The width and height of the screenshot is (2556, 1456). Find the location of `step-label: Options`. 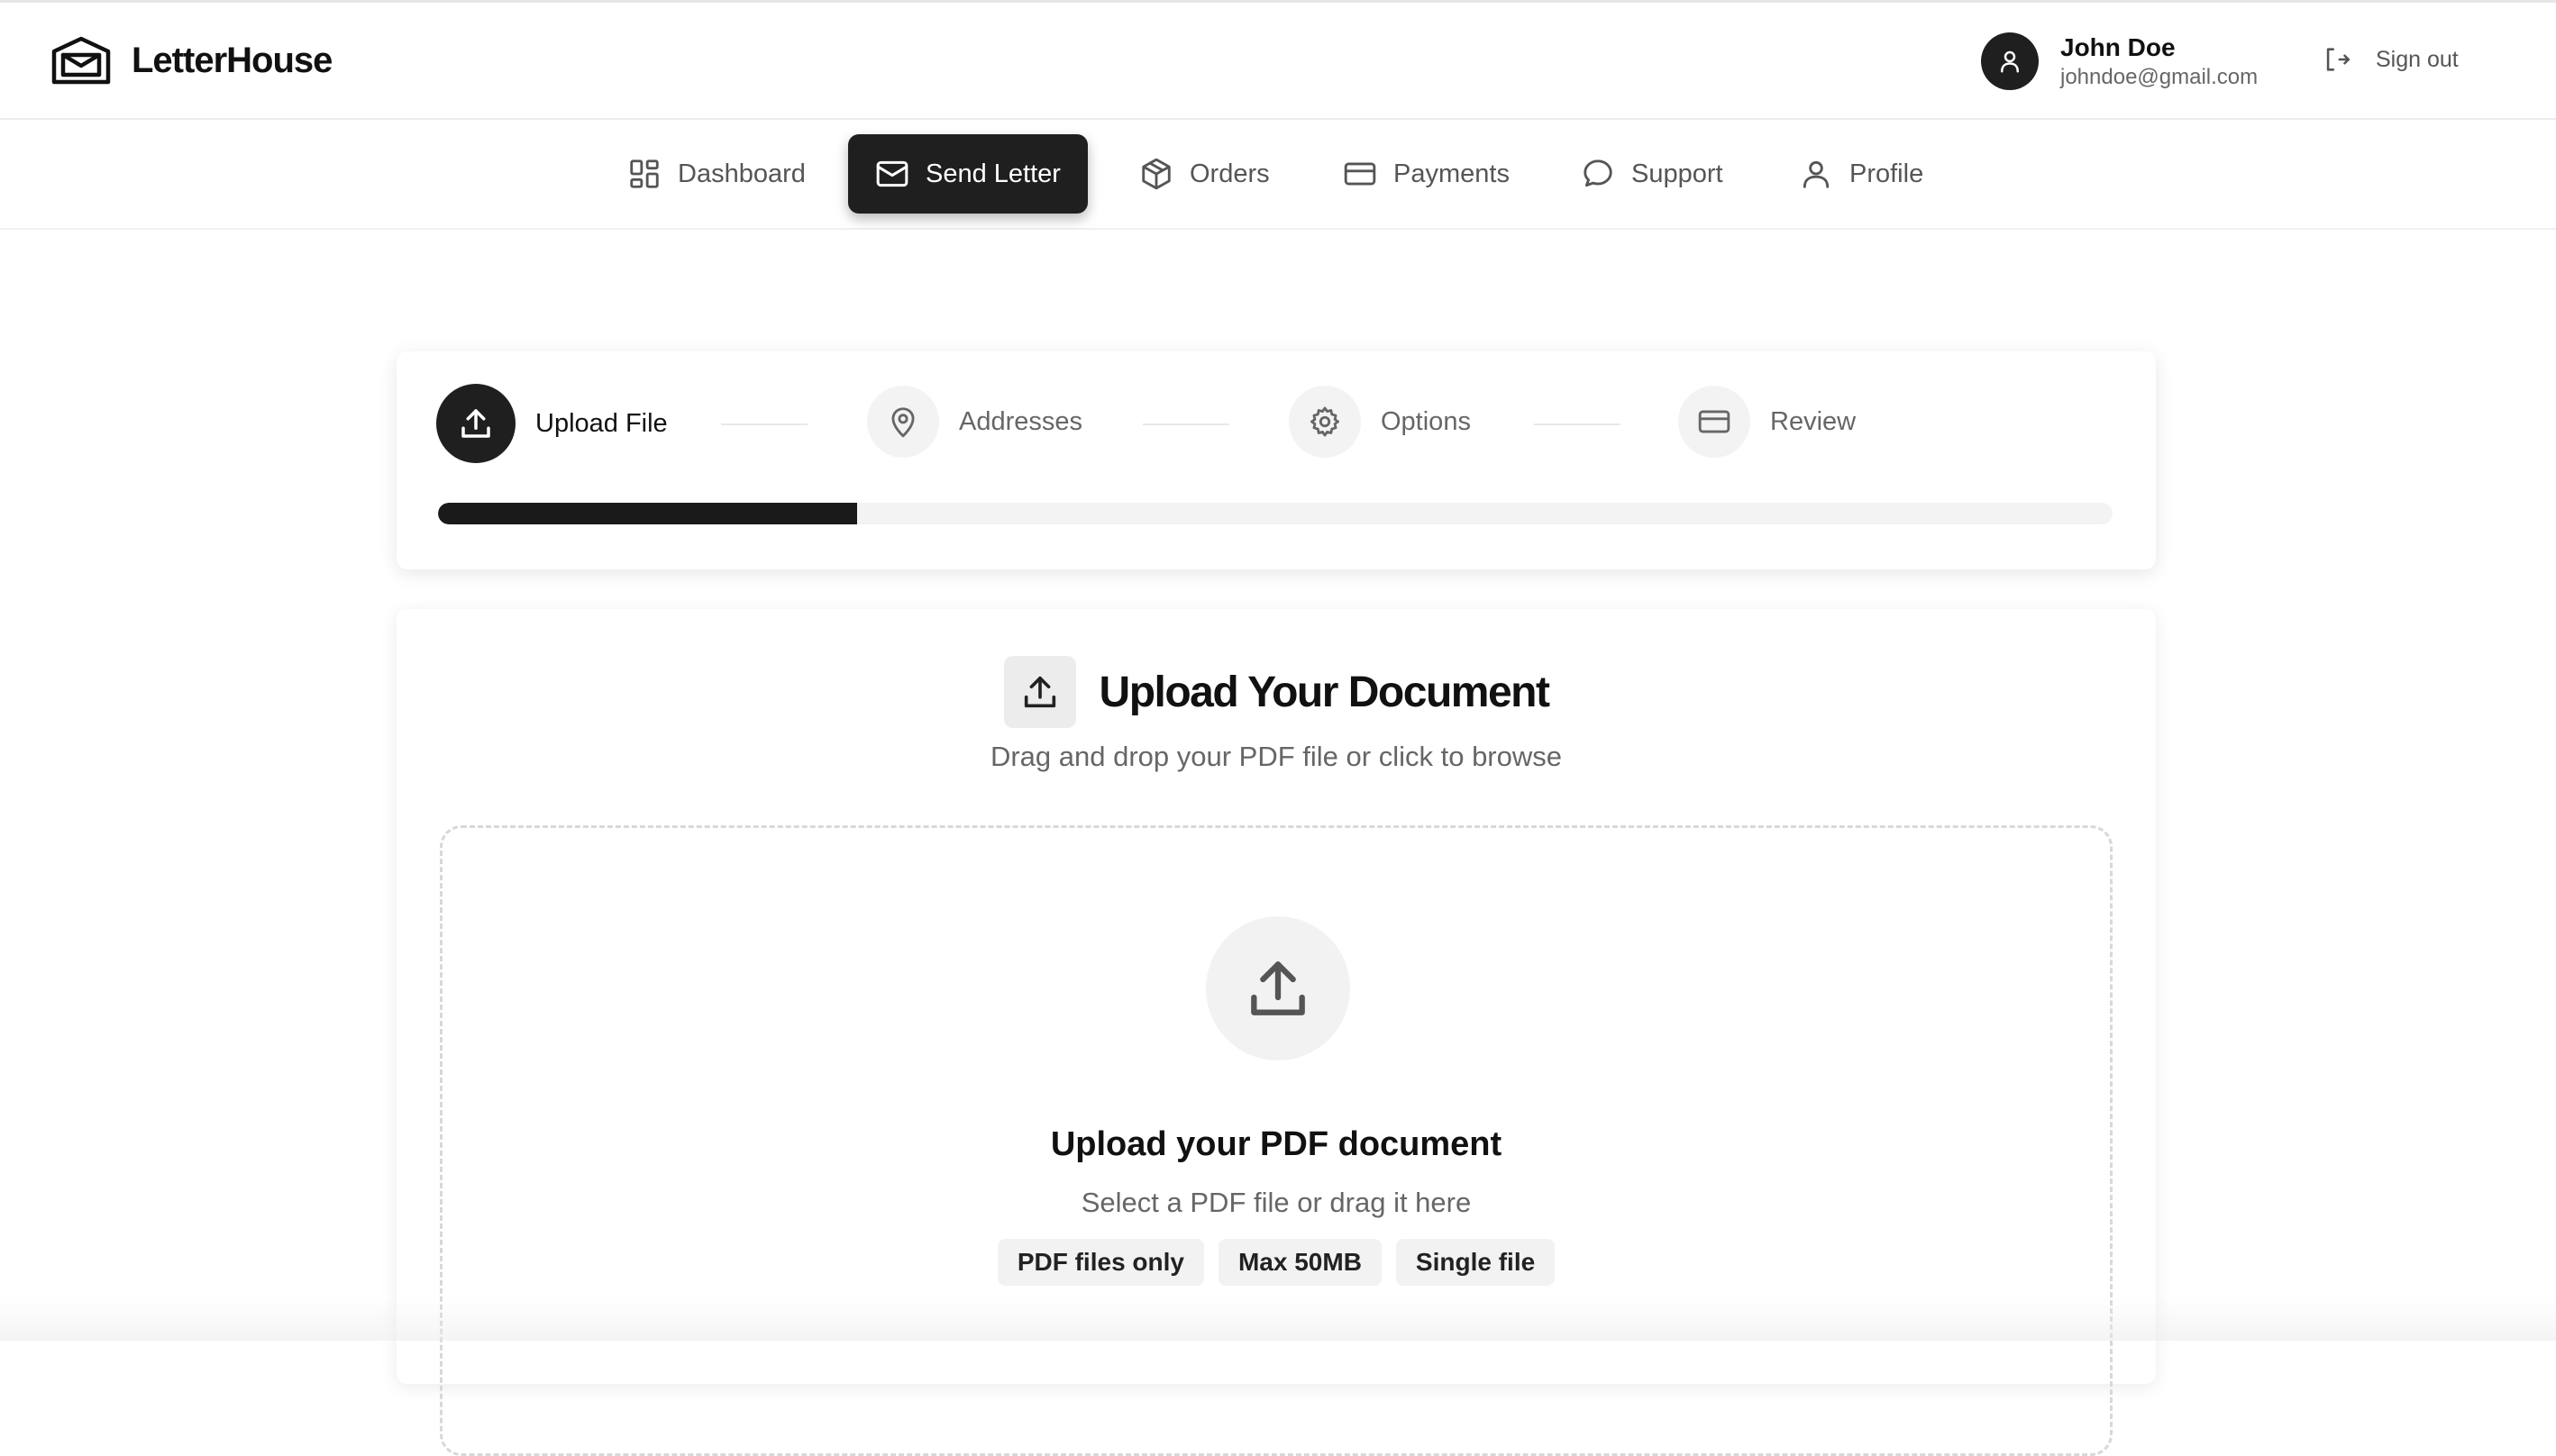

step-label: Options is located at coordinates (1426, 421).